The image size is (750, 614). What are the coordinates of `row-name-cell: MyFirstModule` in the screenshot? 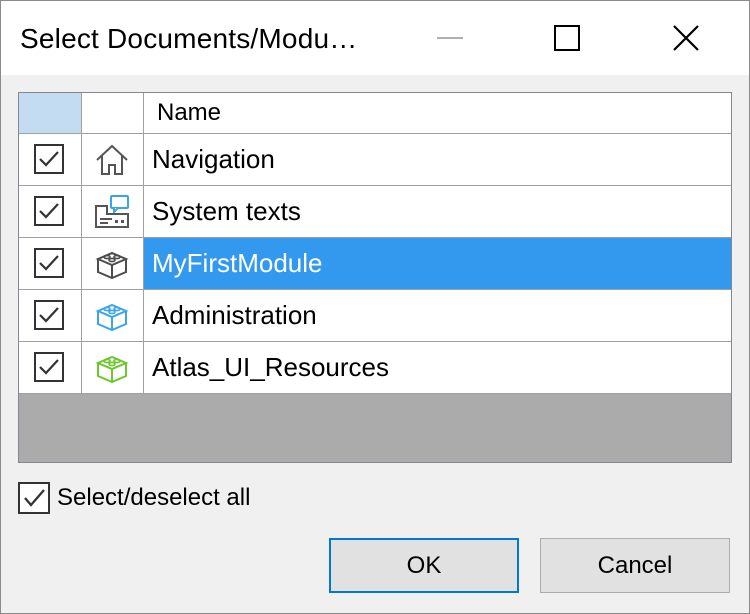 It's located at (437, 264).